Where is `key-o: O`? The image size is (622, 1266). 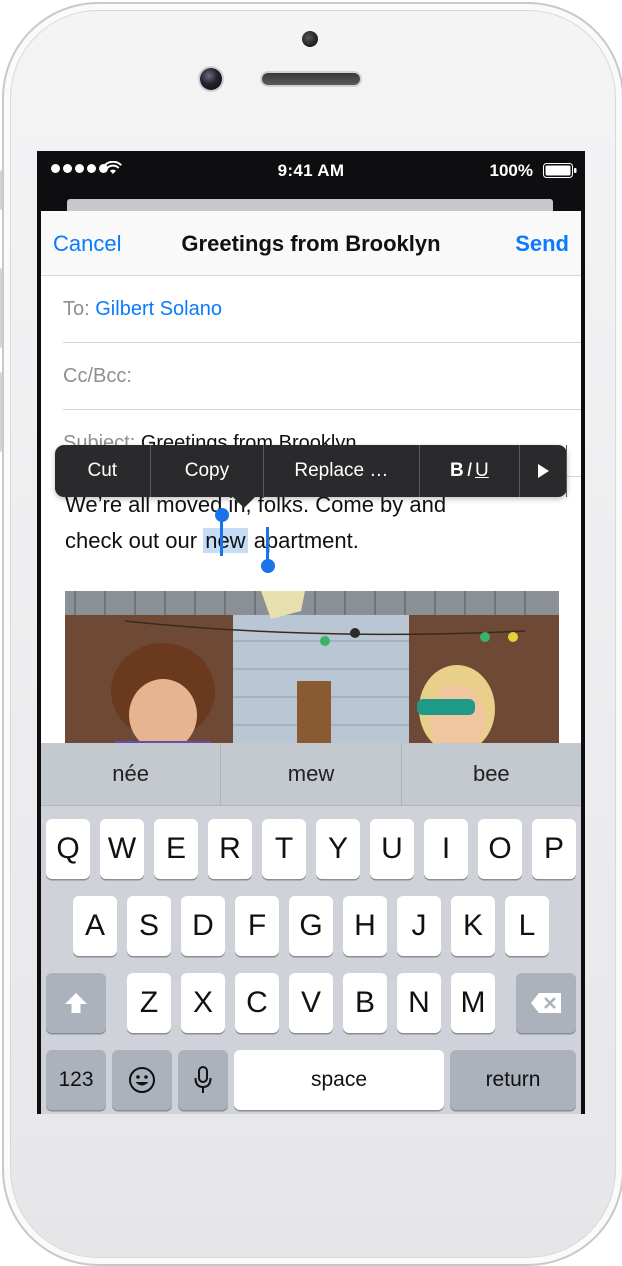
key-o: O is located at coordinates (500, 849).